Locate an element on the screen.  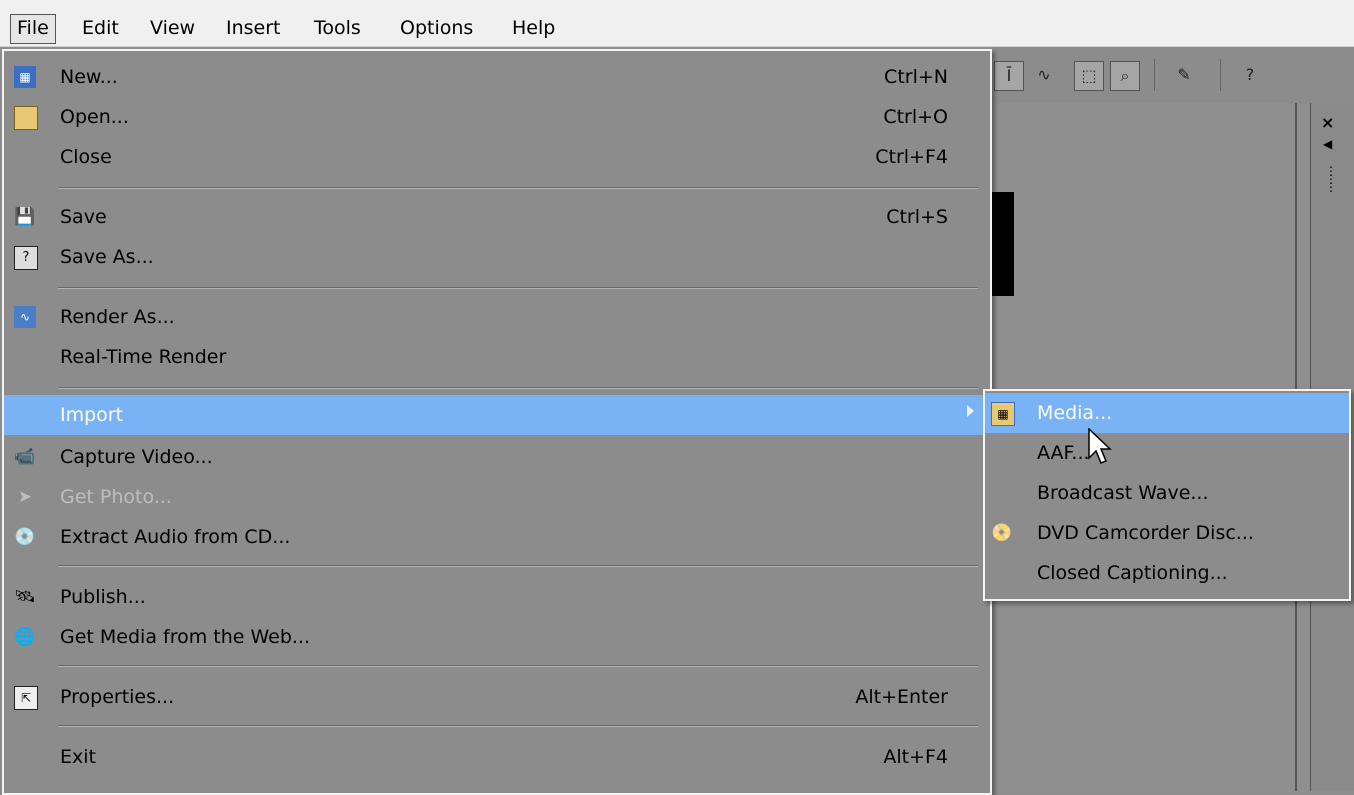
capture-video-icon: 📹 is located at coordinates (25, 457).